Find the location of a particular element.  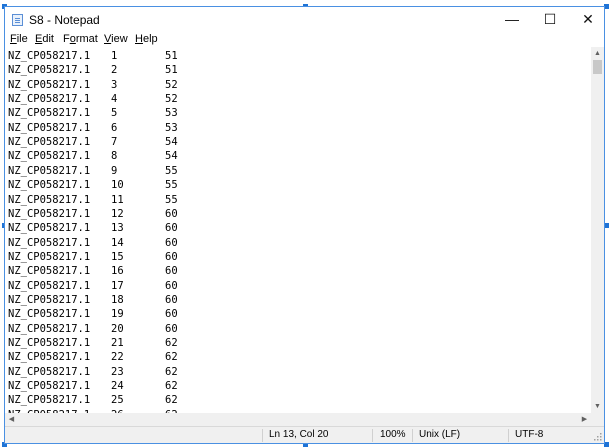

title-bar: S8 - Notepad — ☐ ✕ is located at coordinates (304, 19).